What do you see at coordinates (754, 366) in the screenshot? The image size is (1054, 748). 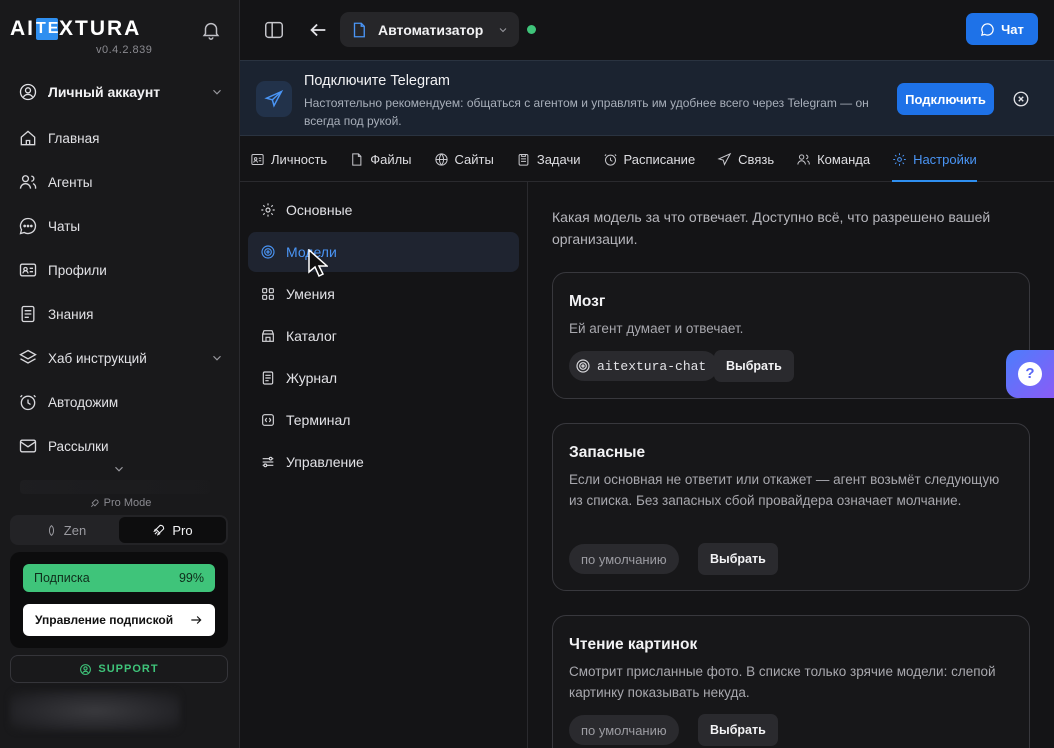 I see `choose-model-button: Выбрать` at bounding box center [754, 366].